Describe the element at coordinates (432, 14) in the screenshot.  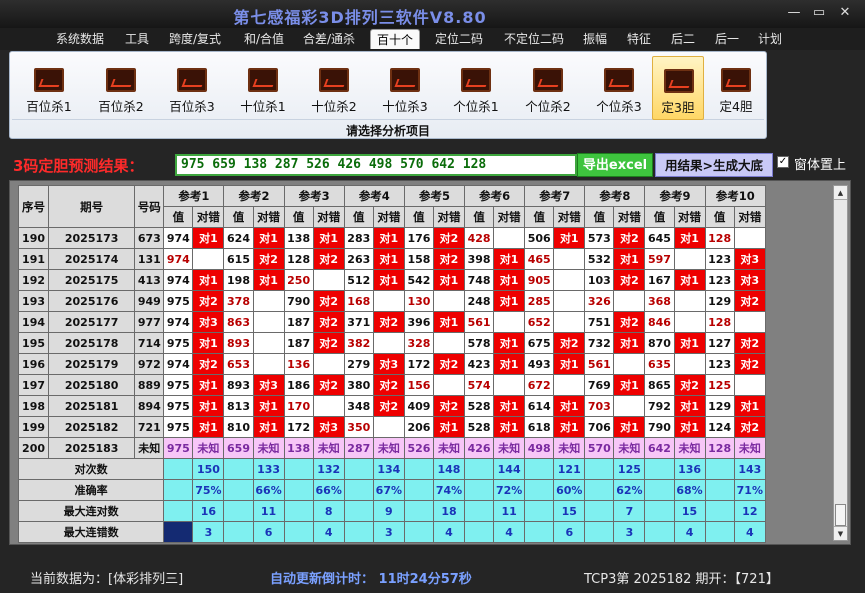
I see `title-bar: 第七感福彩3D排列三软件V8.80 — ▭ ✕` at that location.